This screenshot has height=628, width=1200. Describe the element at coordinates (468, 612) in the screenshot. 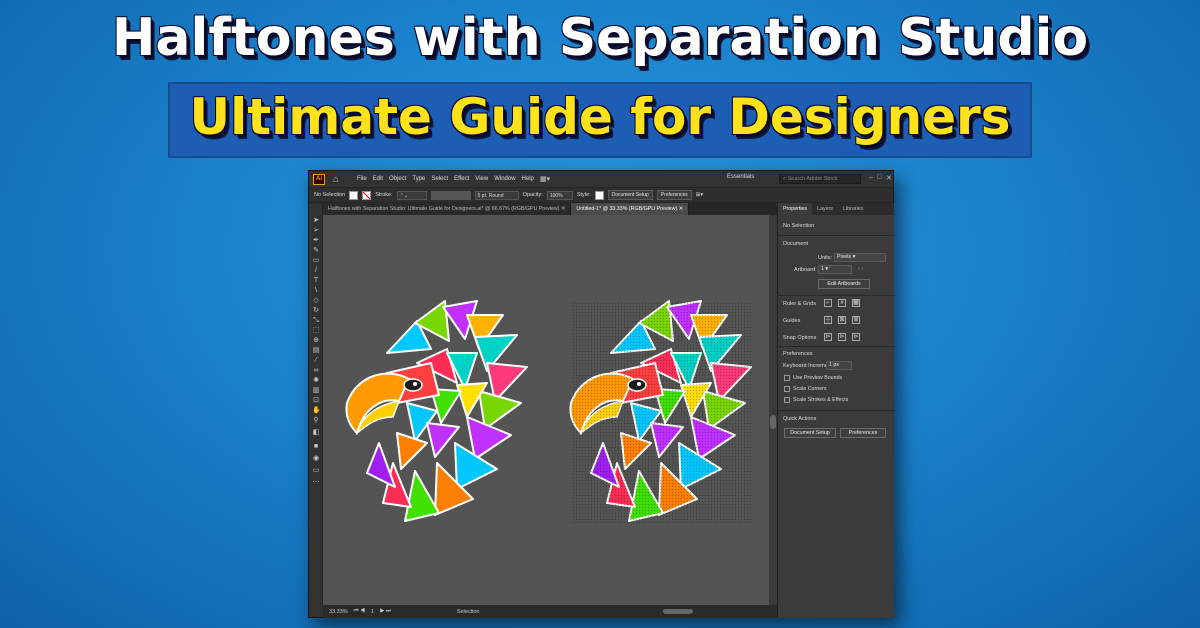

I see `current-tool: Selection` at that location.